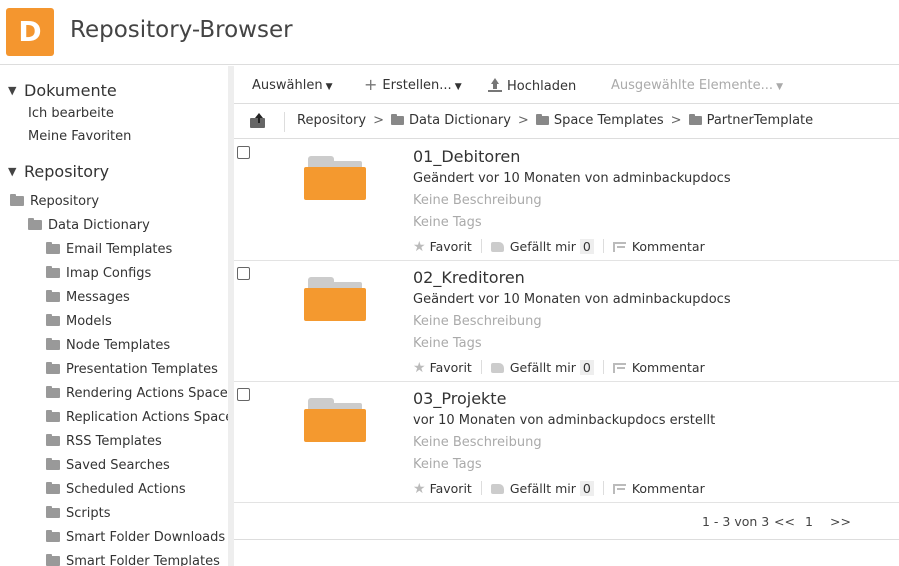  What do you see at coordinates (619, 489) in the screenshot?
I see `comment-icon` at bounding box center [619, 489].